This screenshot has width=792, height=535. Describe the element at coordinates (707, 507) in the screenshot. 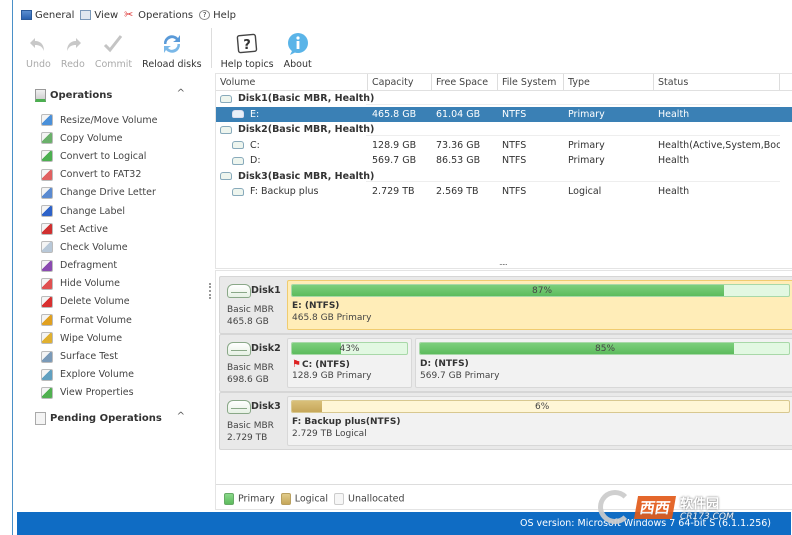

I see `watermark-text: 软件园 CR173.COM` at that location.